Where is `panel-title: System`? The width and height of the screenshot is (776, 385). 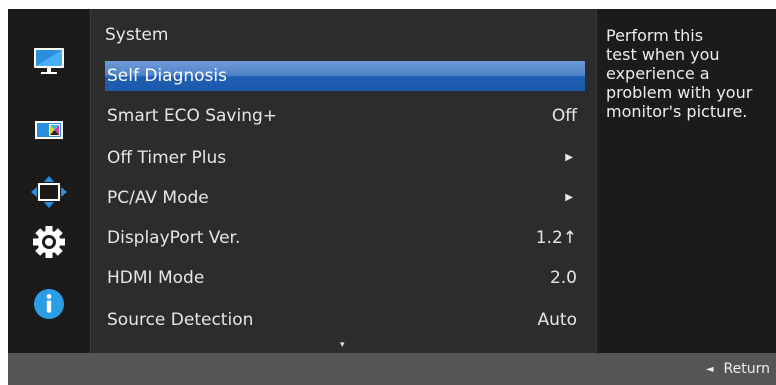
panel-title: System is located at coordinates (137, 35).